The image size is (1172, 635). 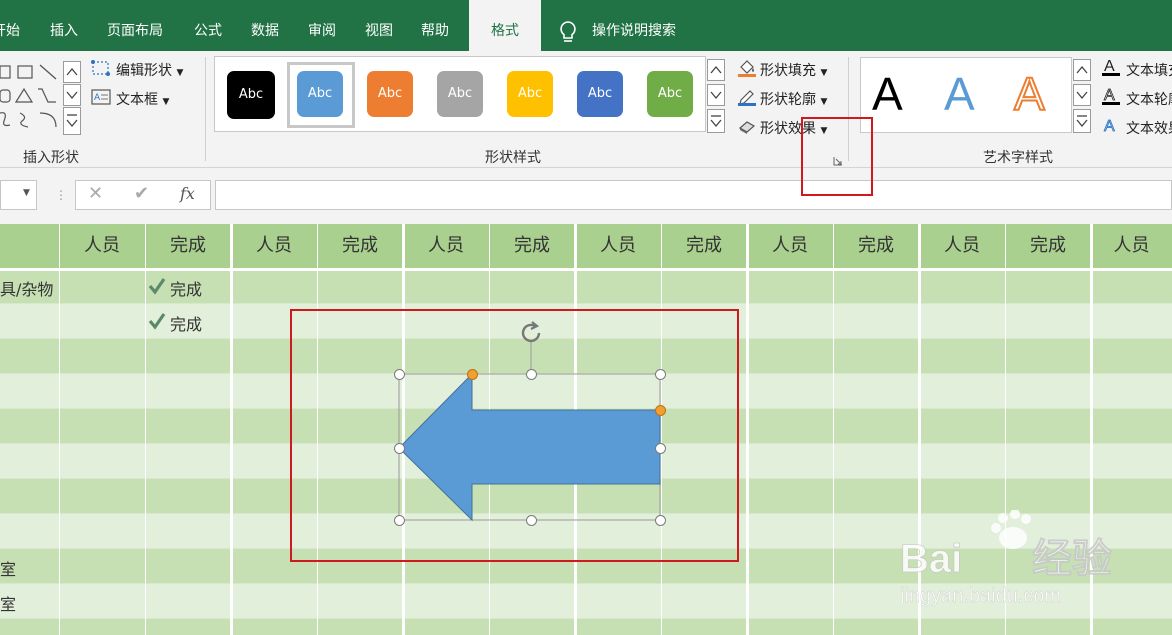 What do you see at coordinates (716, 70) in the screenshot?
I see `styles-scroll-up` at bounding box center [716, 70].